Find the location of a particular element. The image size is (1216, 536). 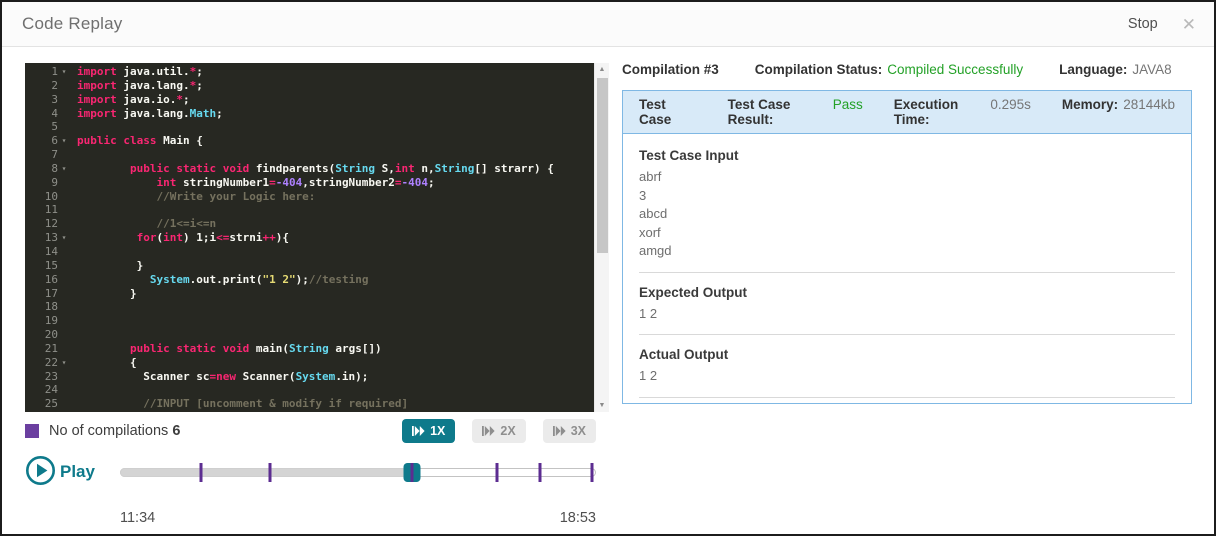

test-case-input-title: Test Case Input is located at coordinates (689, 155).